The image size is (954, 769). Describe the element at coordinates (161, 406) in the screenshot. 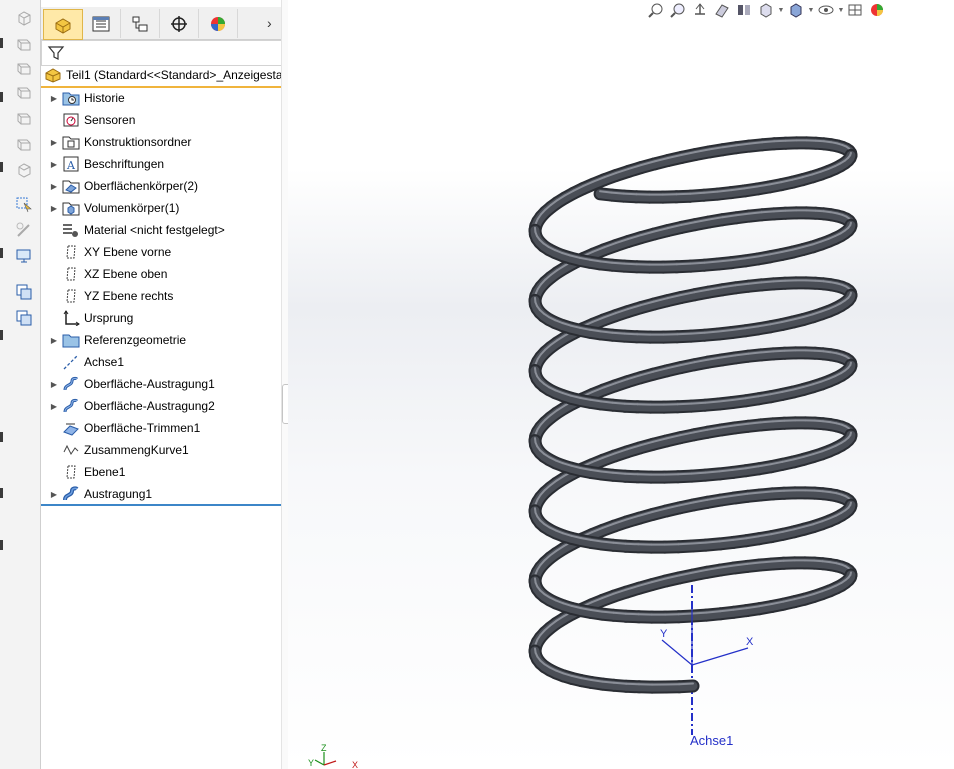

I see `tree-item: ▶ Oberfläche-Austragung2` at that location.